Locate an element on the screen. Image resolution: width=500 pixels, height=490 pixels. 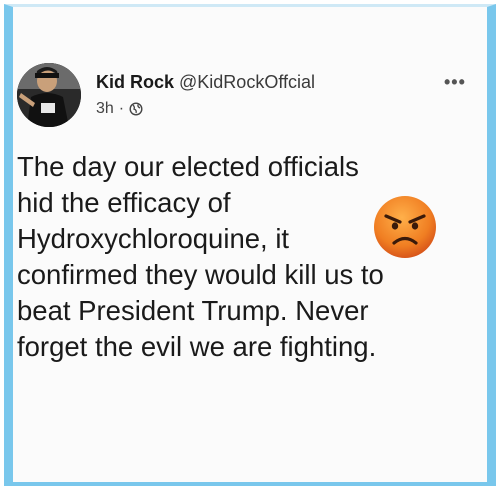
post-line: beat President Trump. Never is located at coordinates (193, 310).